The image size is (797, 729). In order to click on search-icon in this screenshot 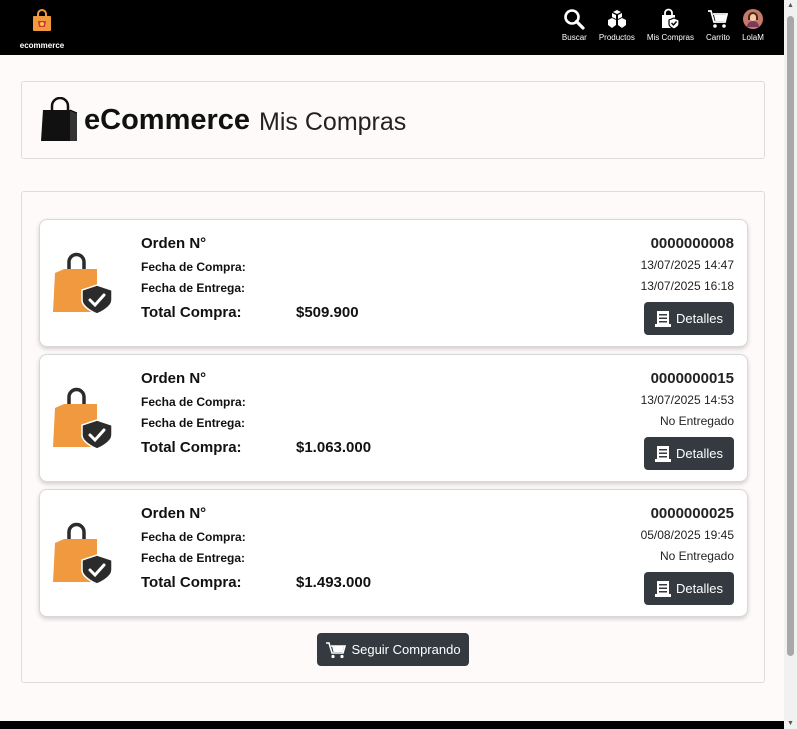, I will do `click(574, 19)`.